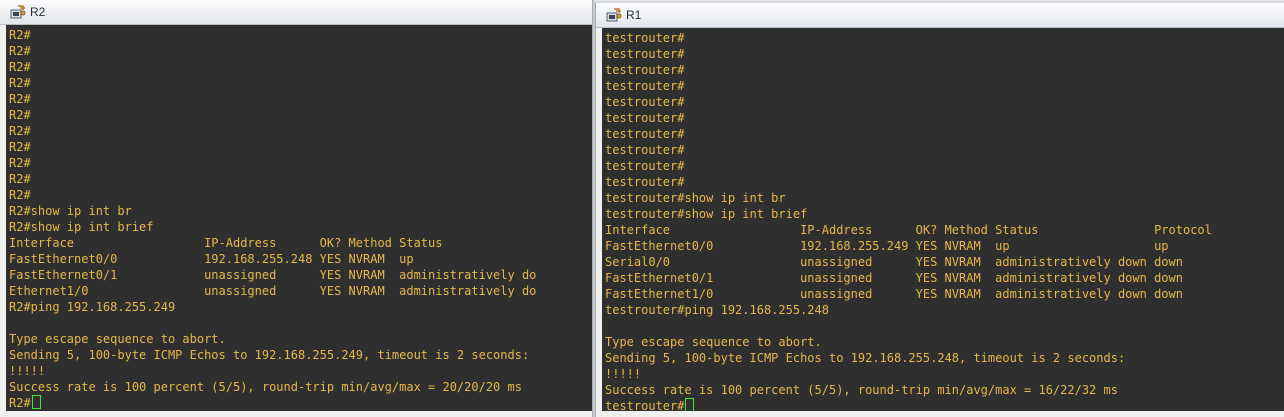 The width and height of the screenshot is (1284, 417). Describe the element at coordinates (695, 198) in the screenshot. I see `terminal-line: testrouter#show ip int br` at that location.